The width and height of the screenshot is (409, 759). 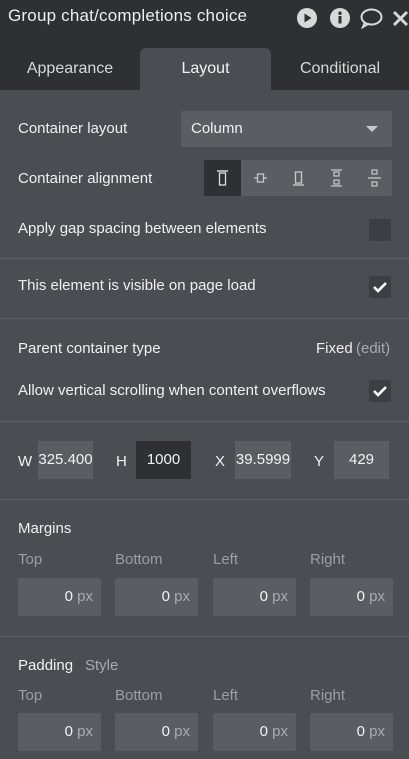 What do you see at coordinates (351, 732) in the screenshot?
I see `padding-right-input: 0 px` at bounding box center [351, 732].